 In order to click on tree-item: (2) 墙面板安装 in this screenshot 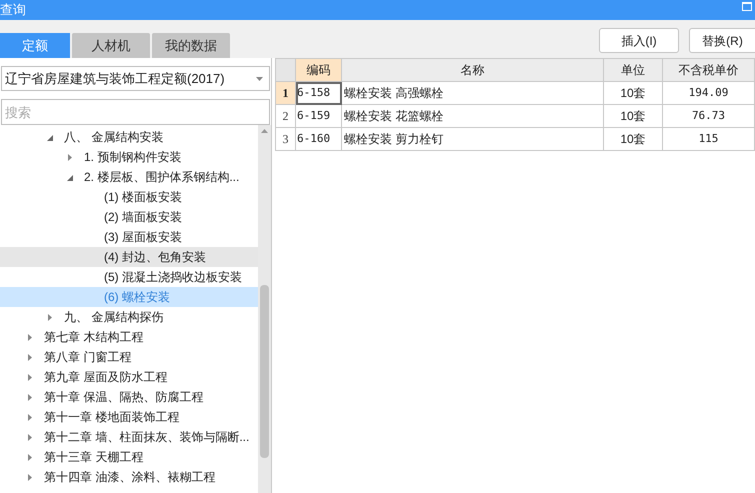, I will do `click(129, 217)`.